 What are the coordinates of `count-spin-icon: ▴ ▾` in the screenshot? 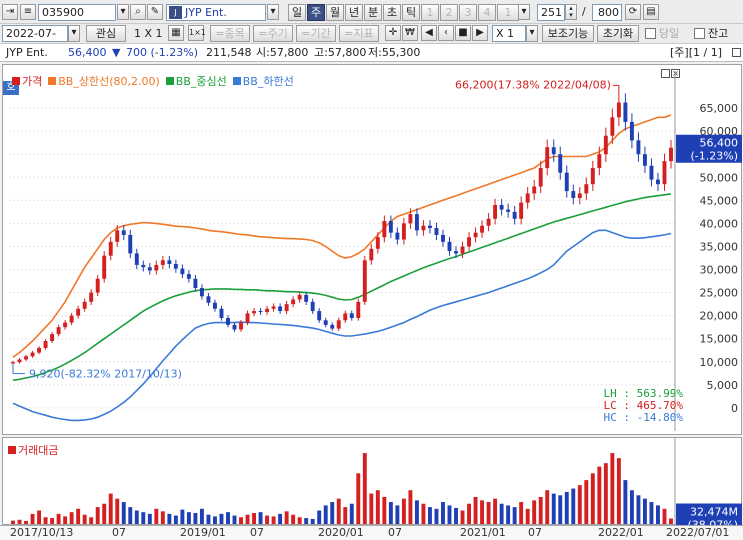 It's located at (571, 12).